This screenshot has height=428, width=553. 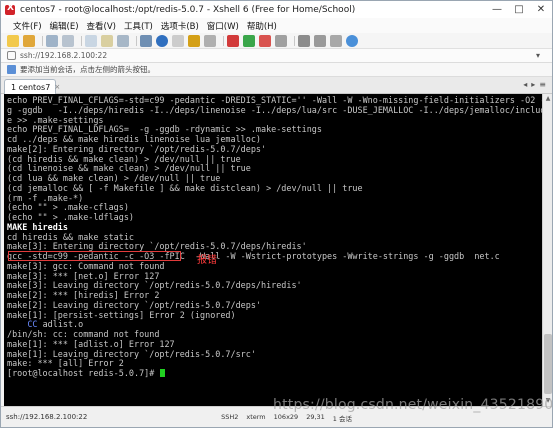 I want to click on menu-help: 帮助(H), so click(x=262, y=26).